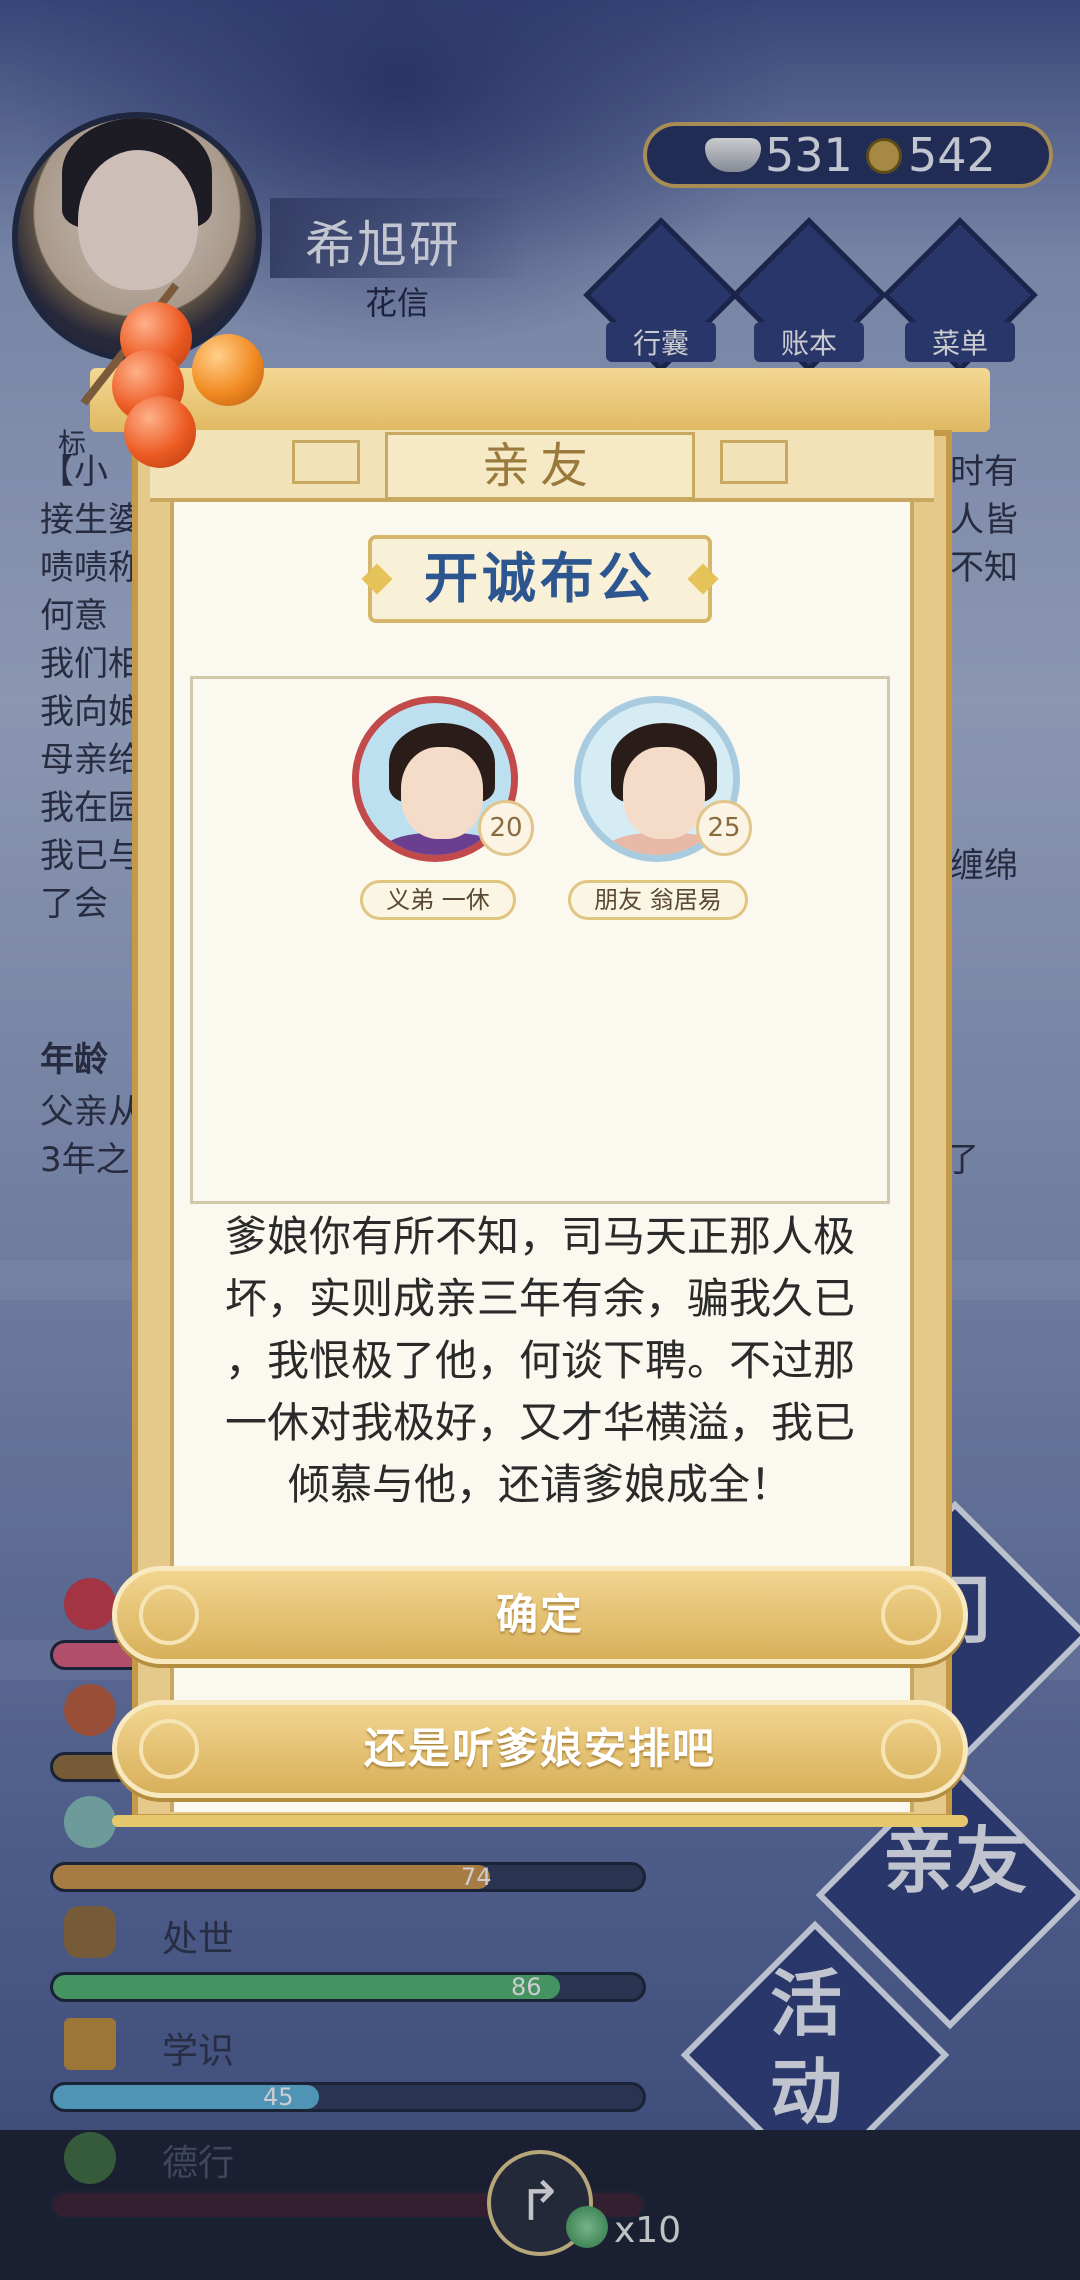 The image size is (1080, 2280). Describe the element at coordinates (506, 828) in the screenshot. I see `age-badge: 20` at that location.